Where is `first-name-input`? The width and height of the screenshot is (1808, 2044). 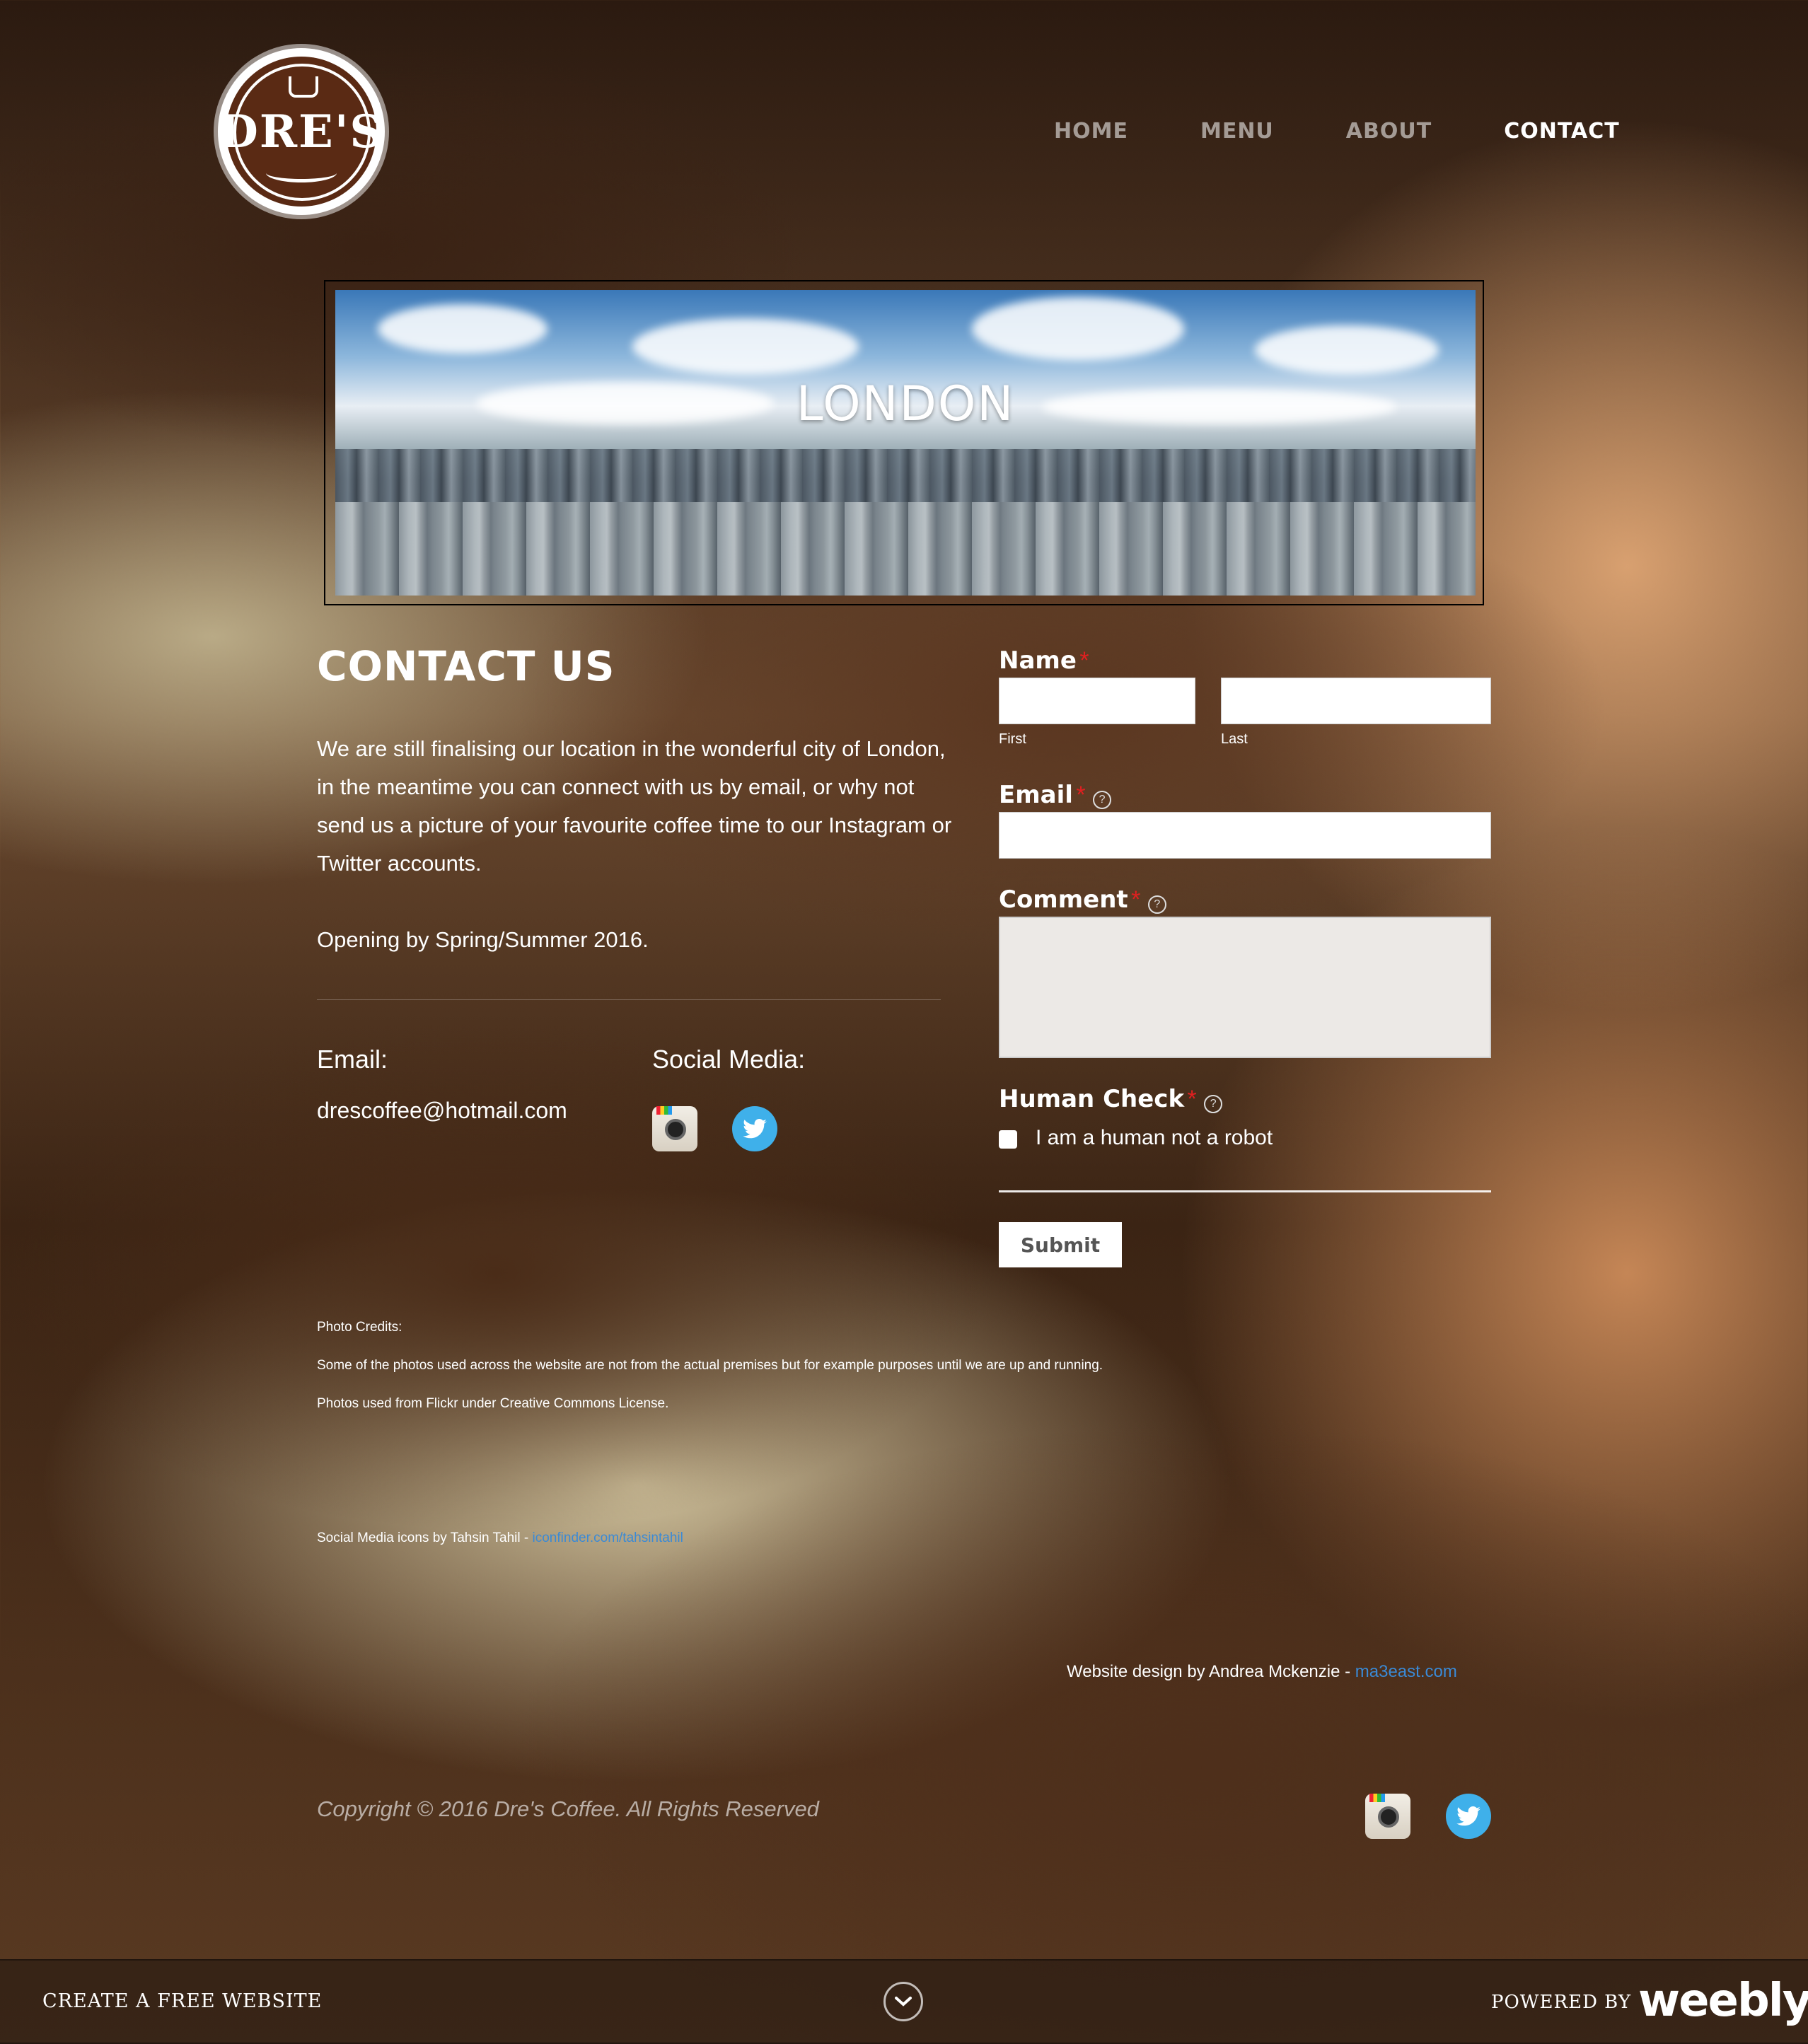
first-name-input is located at coordinates (1097, 701).